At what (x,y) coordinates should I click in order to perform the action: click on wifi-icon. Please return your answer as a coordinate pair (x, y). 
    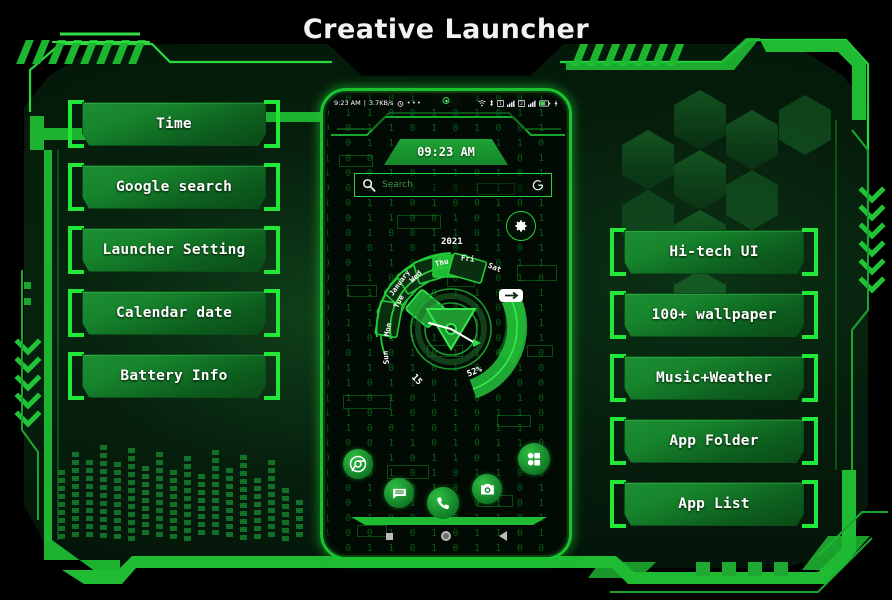
    Looking at the image, I should click on (482, 102).